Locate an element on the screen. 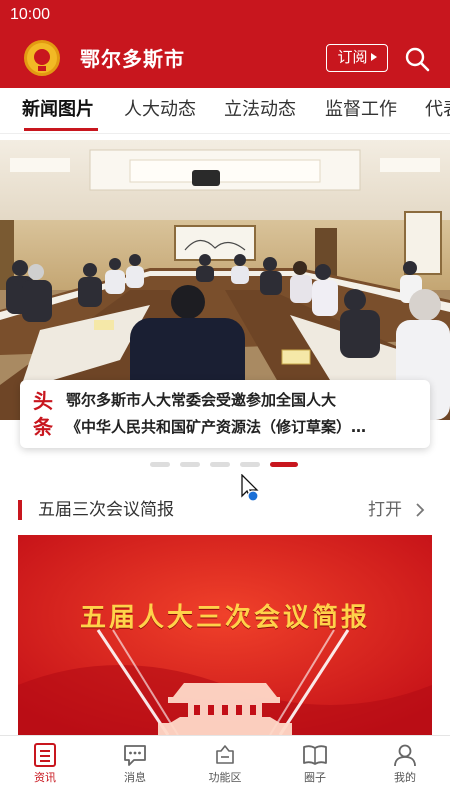  headline-badge-top: 头 is located at coordinates (43, 401).